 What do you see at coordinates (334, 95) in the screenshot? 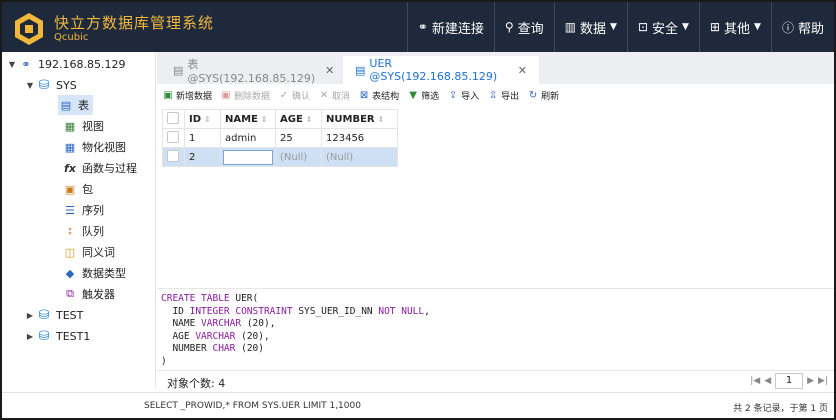
I see `cancel-button: ✕ 取消` at bounding box center [334, 95].